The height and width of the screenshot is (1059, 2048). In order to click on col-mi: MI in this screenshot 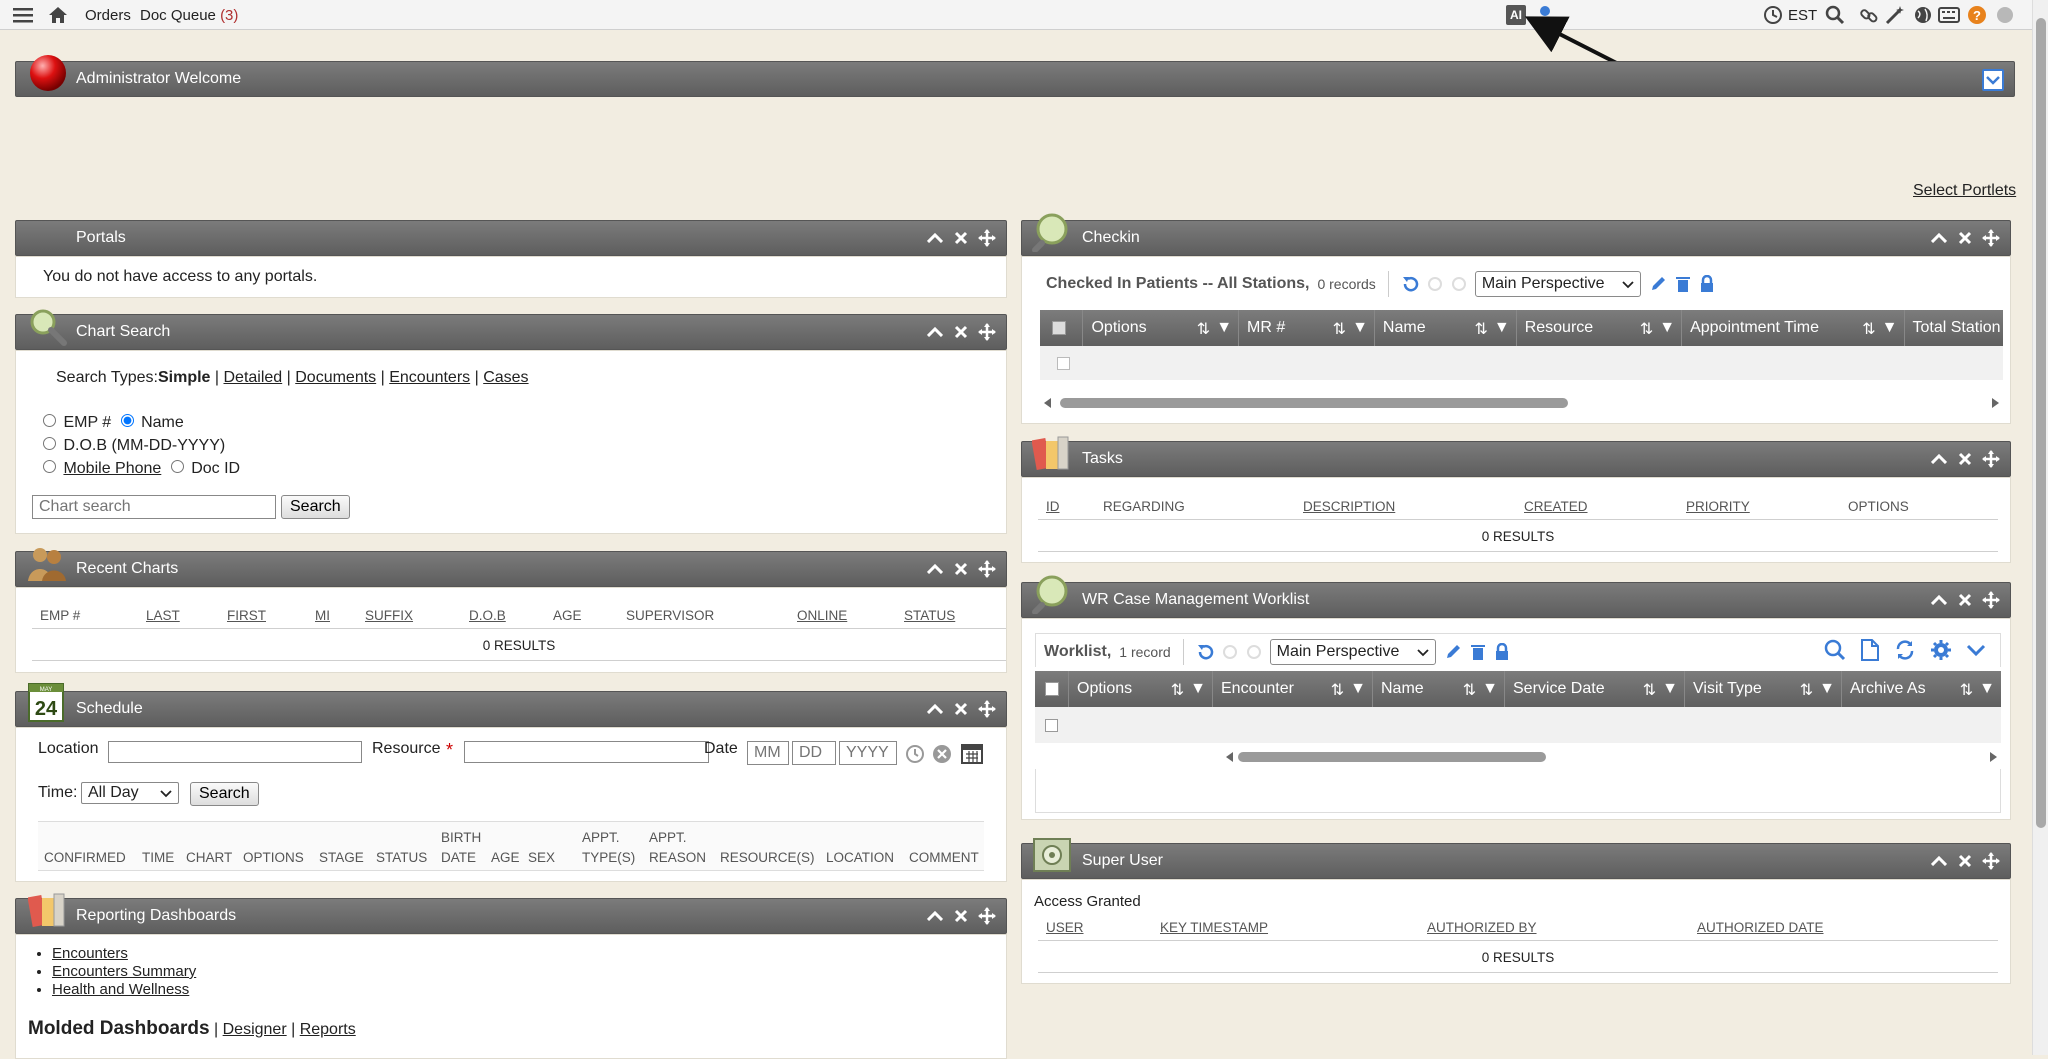, I will do `click(322, 615)`.